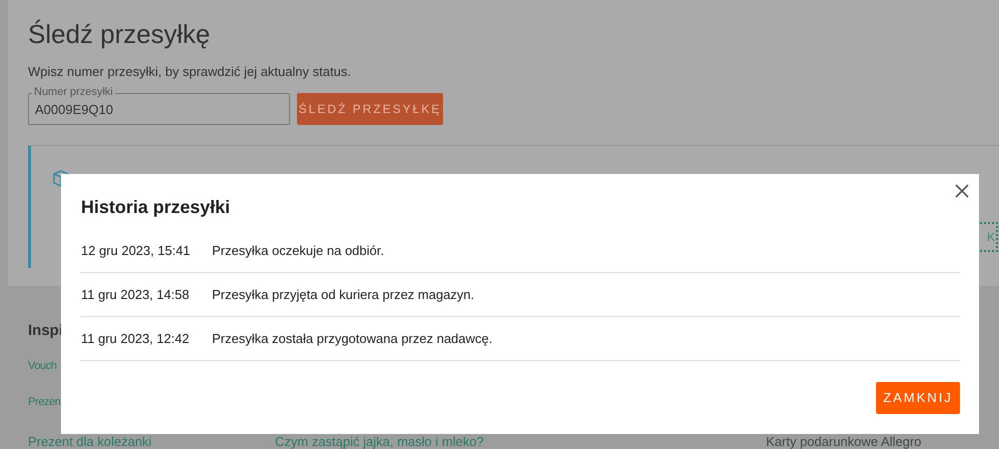 This screenshot has height=449, width=999. Describe the element at coordinates (135, 295) in the screenshot. I see `event-date: 11 gru 2023, 14:58` at that location.